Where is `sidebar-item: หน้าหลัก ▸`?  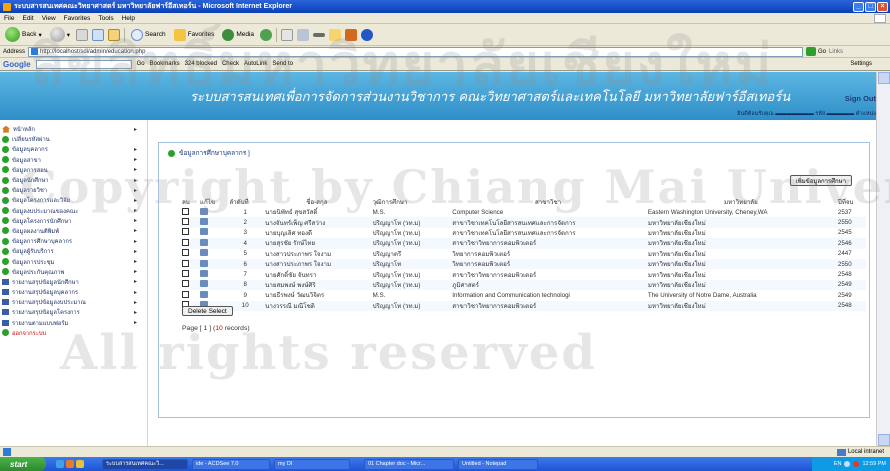
sidebar-item: หน้าหลัก ▸ is located at coordinates (73, 129).